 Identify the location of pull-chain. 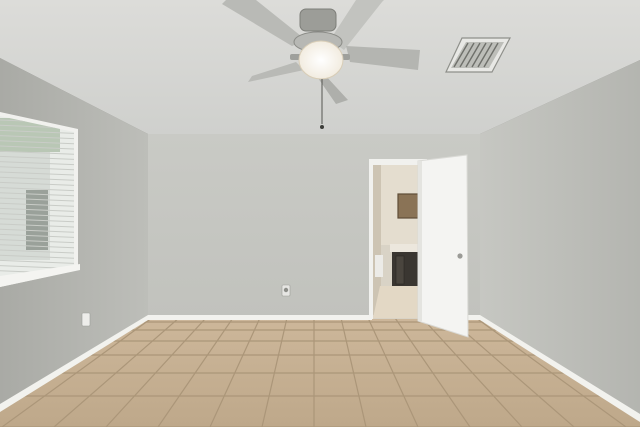
(322, 127).